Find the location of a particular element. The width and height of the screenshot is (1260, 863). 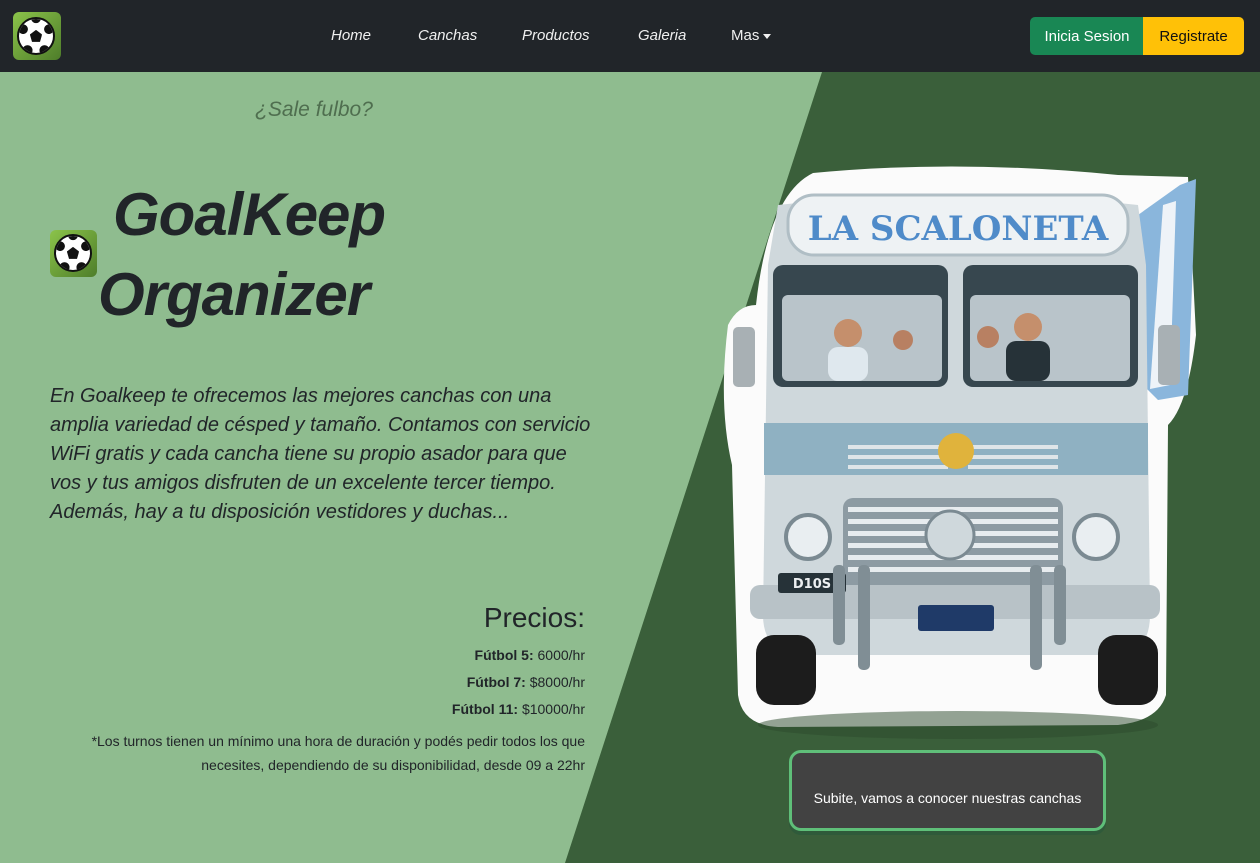

title-logo is located at coordinates (73, 253).